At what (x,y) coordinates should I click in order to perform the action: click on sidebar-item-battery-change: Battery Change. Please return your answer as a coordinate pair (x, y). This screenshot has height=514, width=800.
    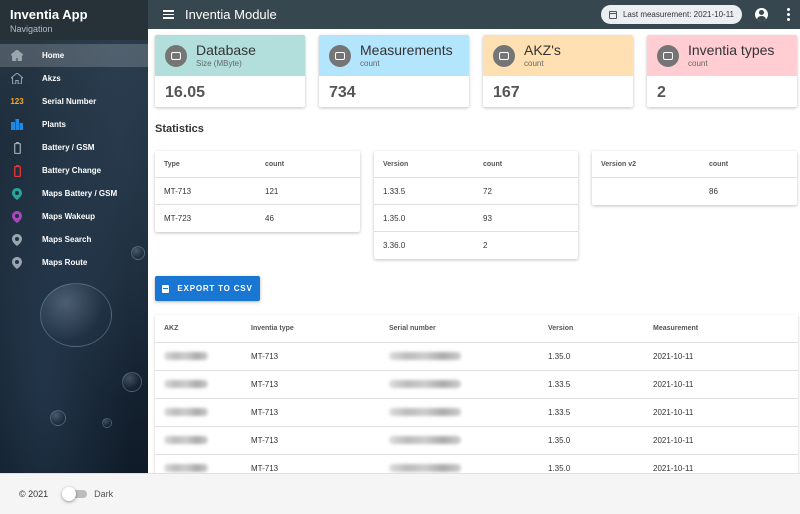
    Looking at the image, I should click on (74, 170).